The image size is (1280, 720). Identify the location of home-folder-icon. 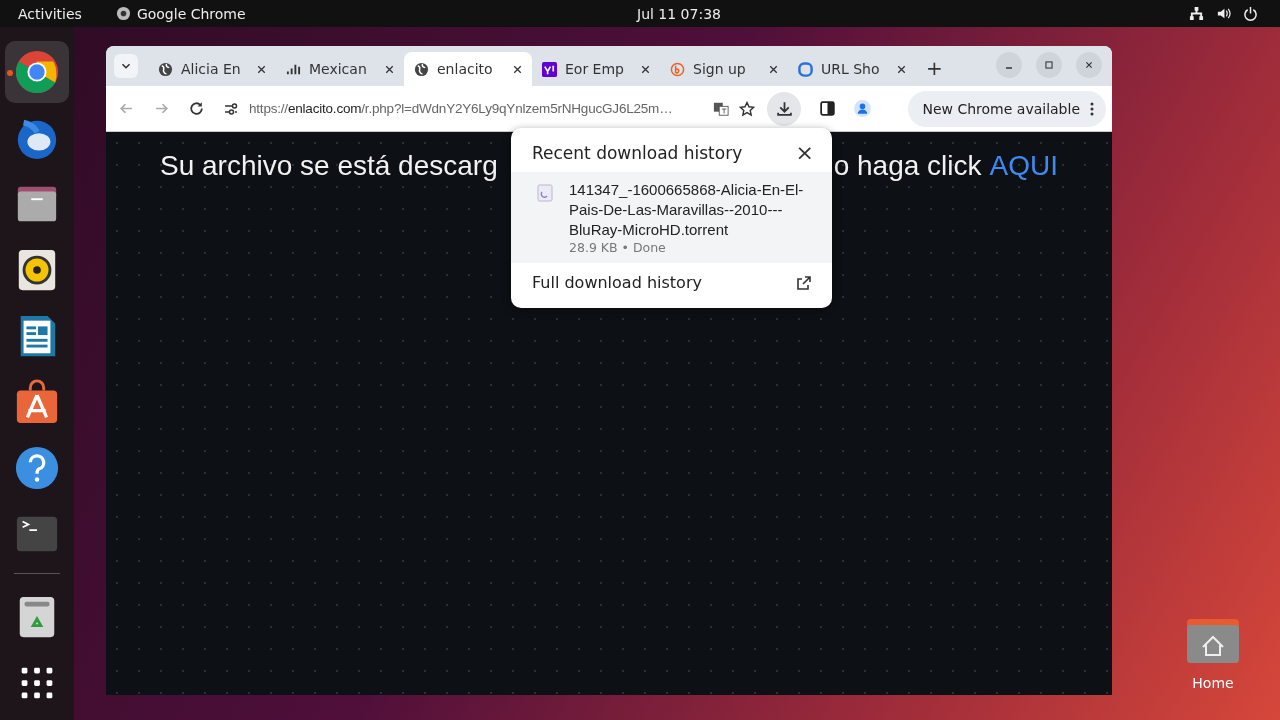
(1213, 641).